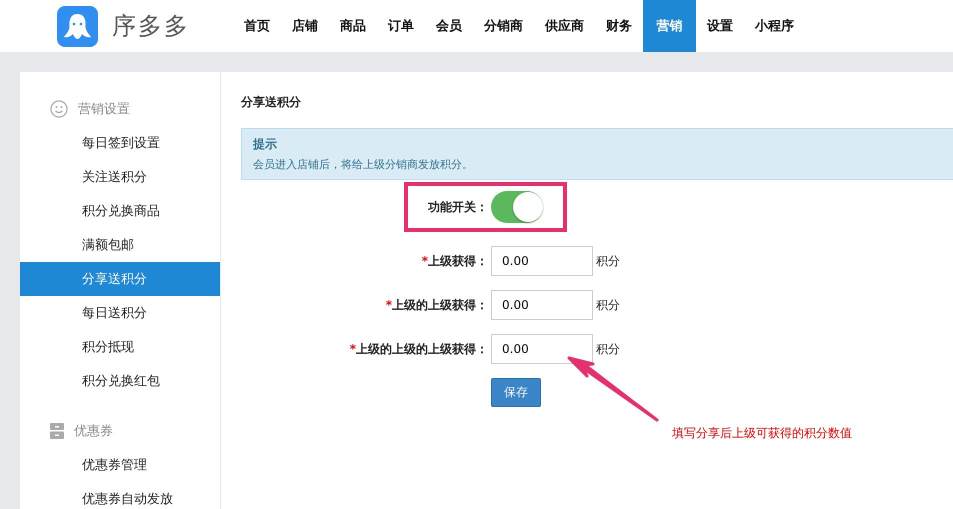 Image resolution: width=953 pixels, height=509 pixels. Describe the element at coordinates (120, 177) in the screenshot. I see `sidebar-item: 关注送积分` at that location.